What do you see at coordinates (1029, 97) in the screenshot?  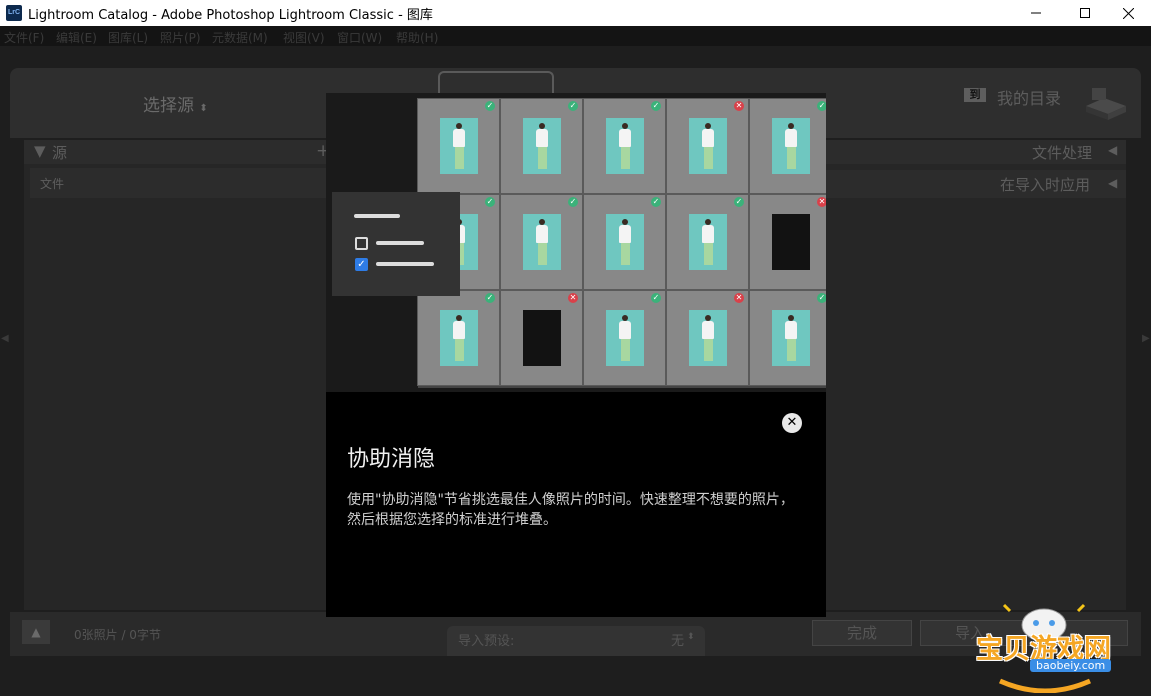 I see `catalog-label: 我的目录` at bounding box center [1029, 97].